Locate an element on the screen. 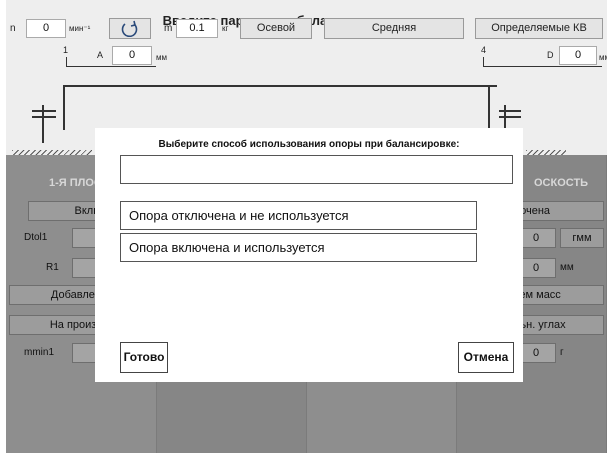  d-unit: мм is located at coordinates (603, 57).